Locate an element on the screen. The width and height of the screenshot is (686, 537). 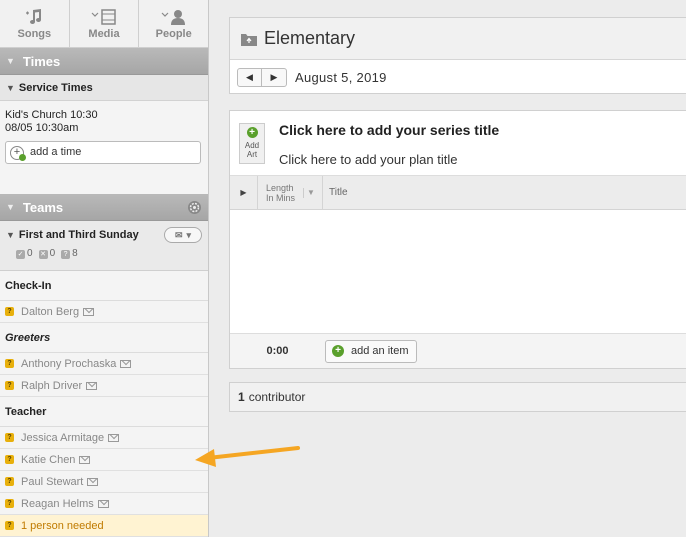
position-header: Greeters is located at coordinates (104, 338).